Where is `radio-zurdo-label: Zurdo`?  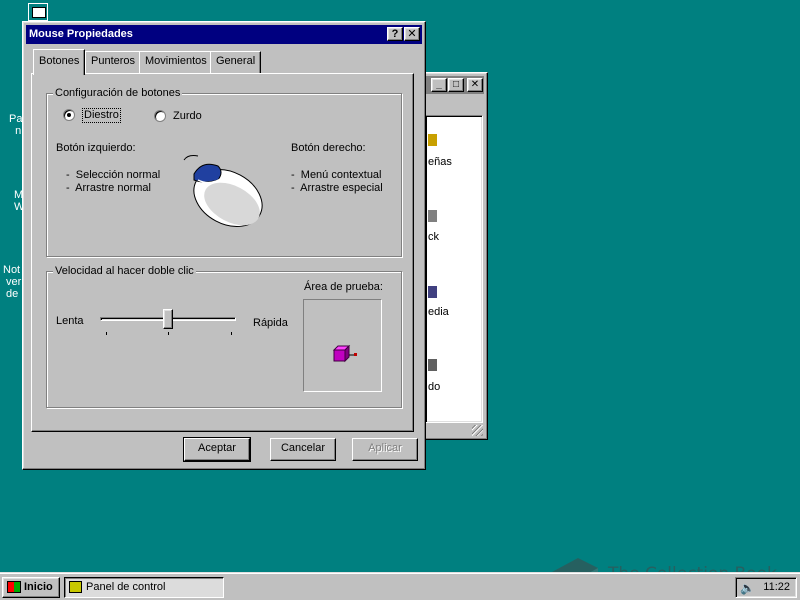
radio-zurdo-label: Zurdo is located at coordinates (187, 116).